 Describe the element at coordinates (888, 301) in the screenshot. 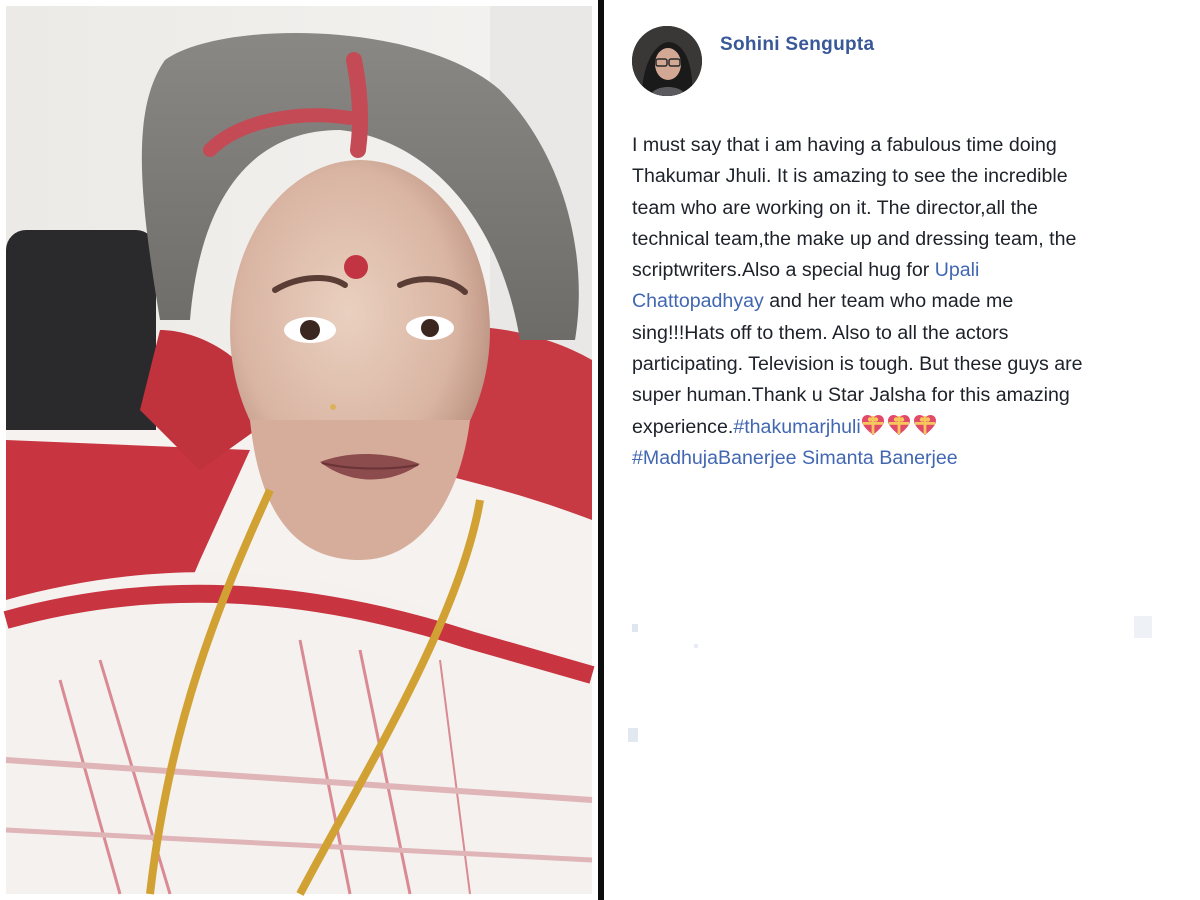

I see `post-text-segment: and her team who made me` at that location.